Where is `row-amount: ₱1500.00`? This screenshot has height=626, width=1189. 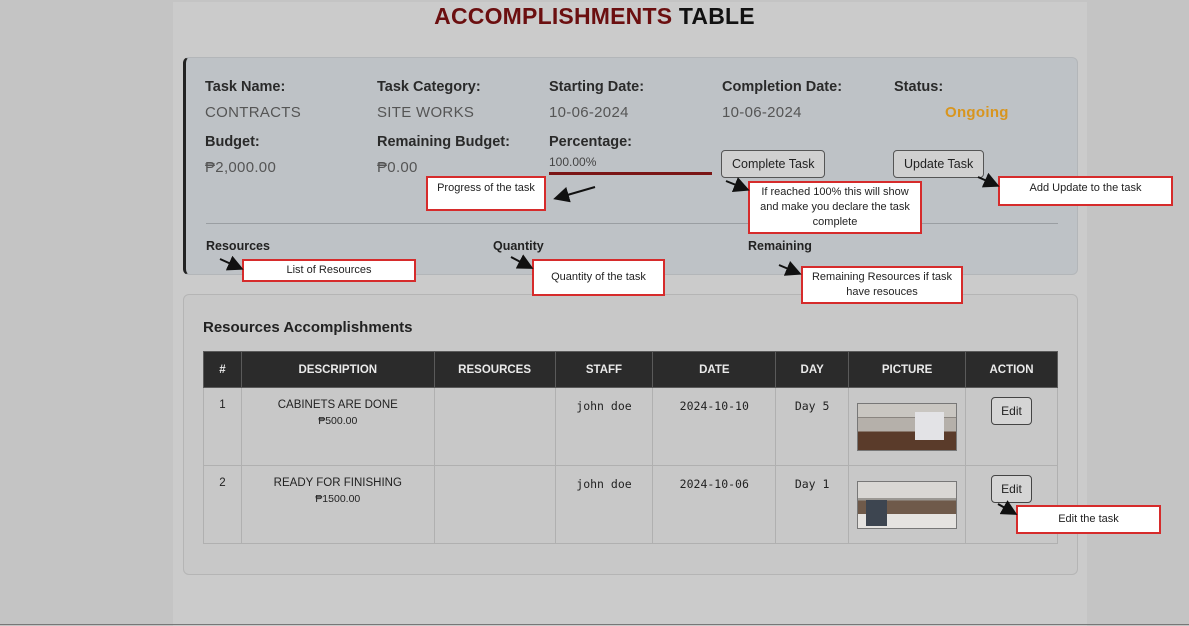
row-amount: ₱1500.00 is located at coordinates (338, 499).